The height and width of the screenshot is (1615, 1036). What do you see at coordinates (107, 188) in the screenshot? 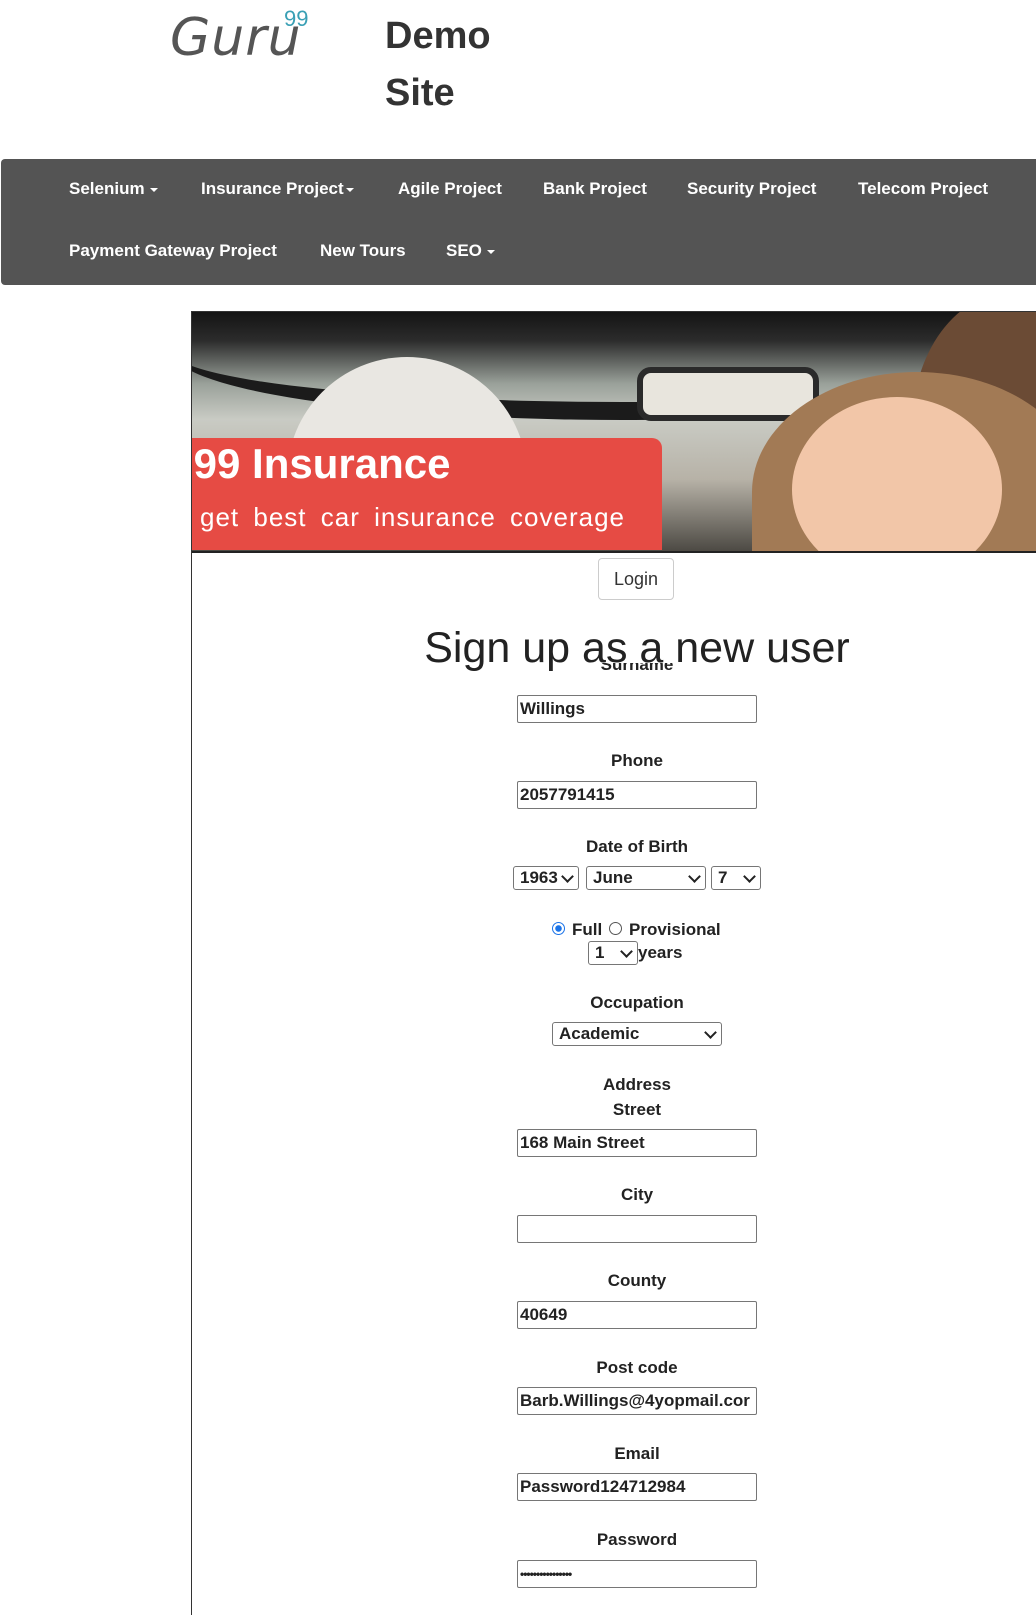
I see `nav-selenium-label: Selenium` at bounding box center [107, 188].